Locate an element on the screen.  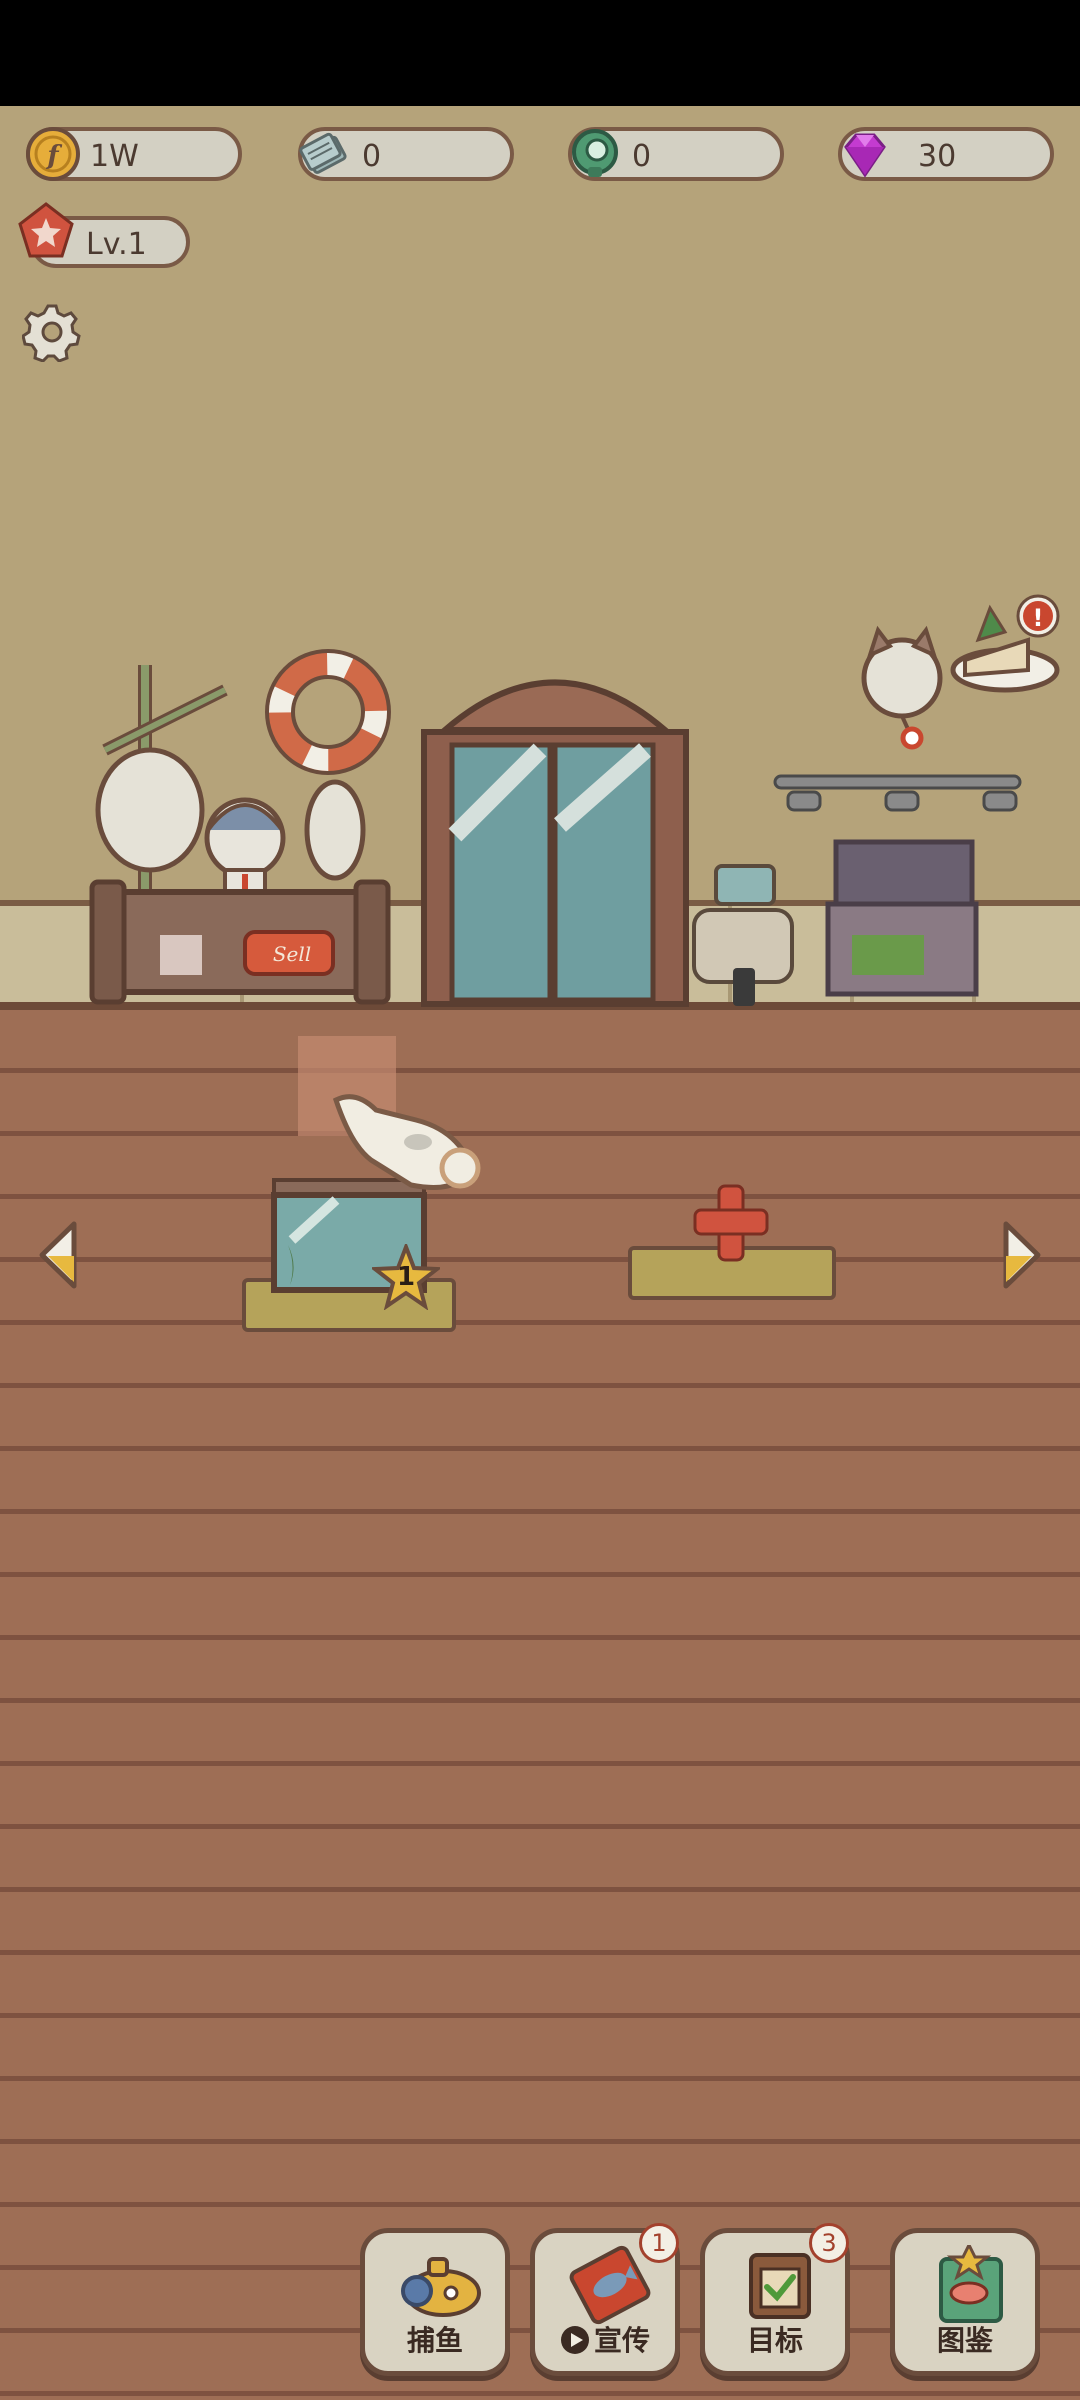
album-label: 图鉴 is located at coordinates (964, 2340).